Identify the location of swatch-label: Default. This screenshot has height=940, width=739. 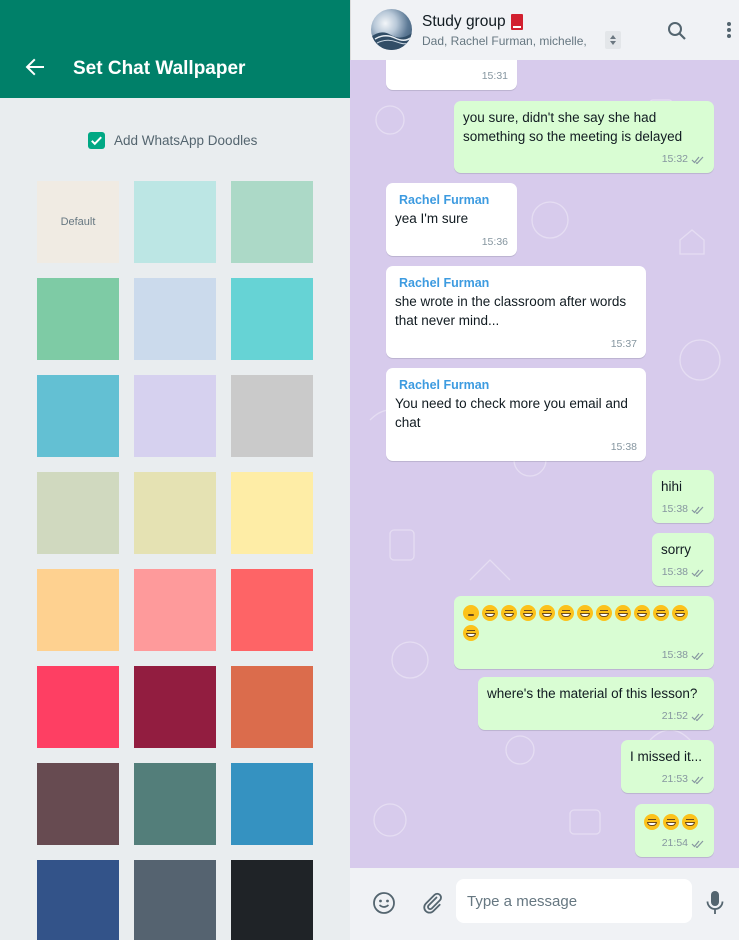
(78, 222).